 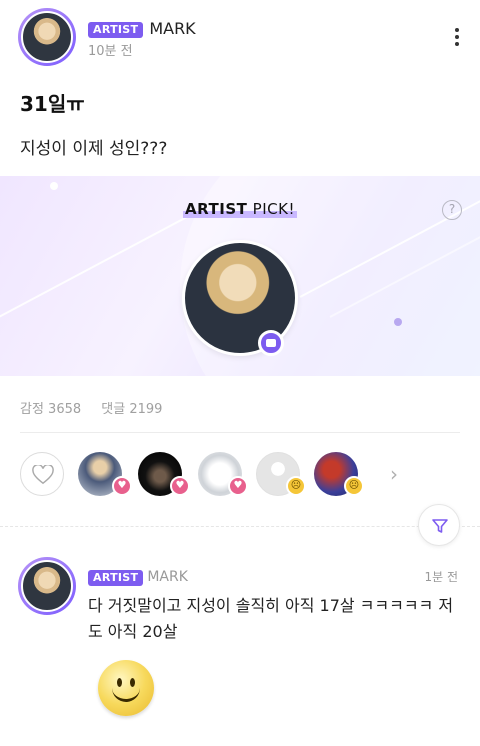 I want to click on post-body: 지성이 이제 성인???, so click(x=94, y=149).